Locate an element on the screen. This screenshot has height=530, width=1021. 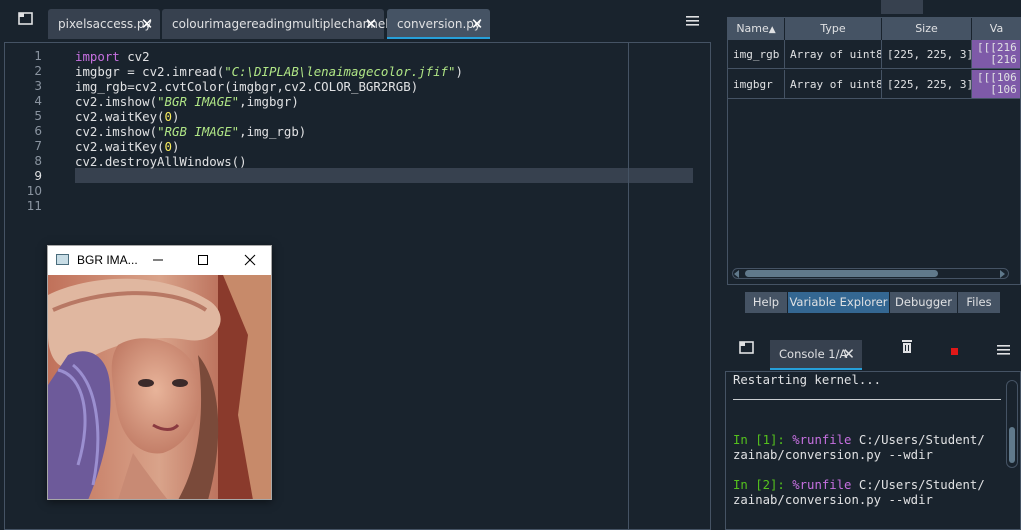
line-number: 3 is located at coordinates (38, 86).